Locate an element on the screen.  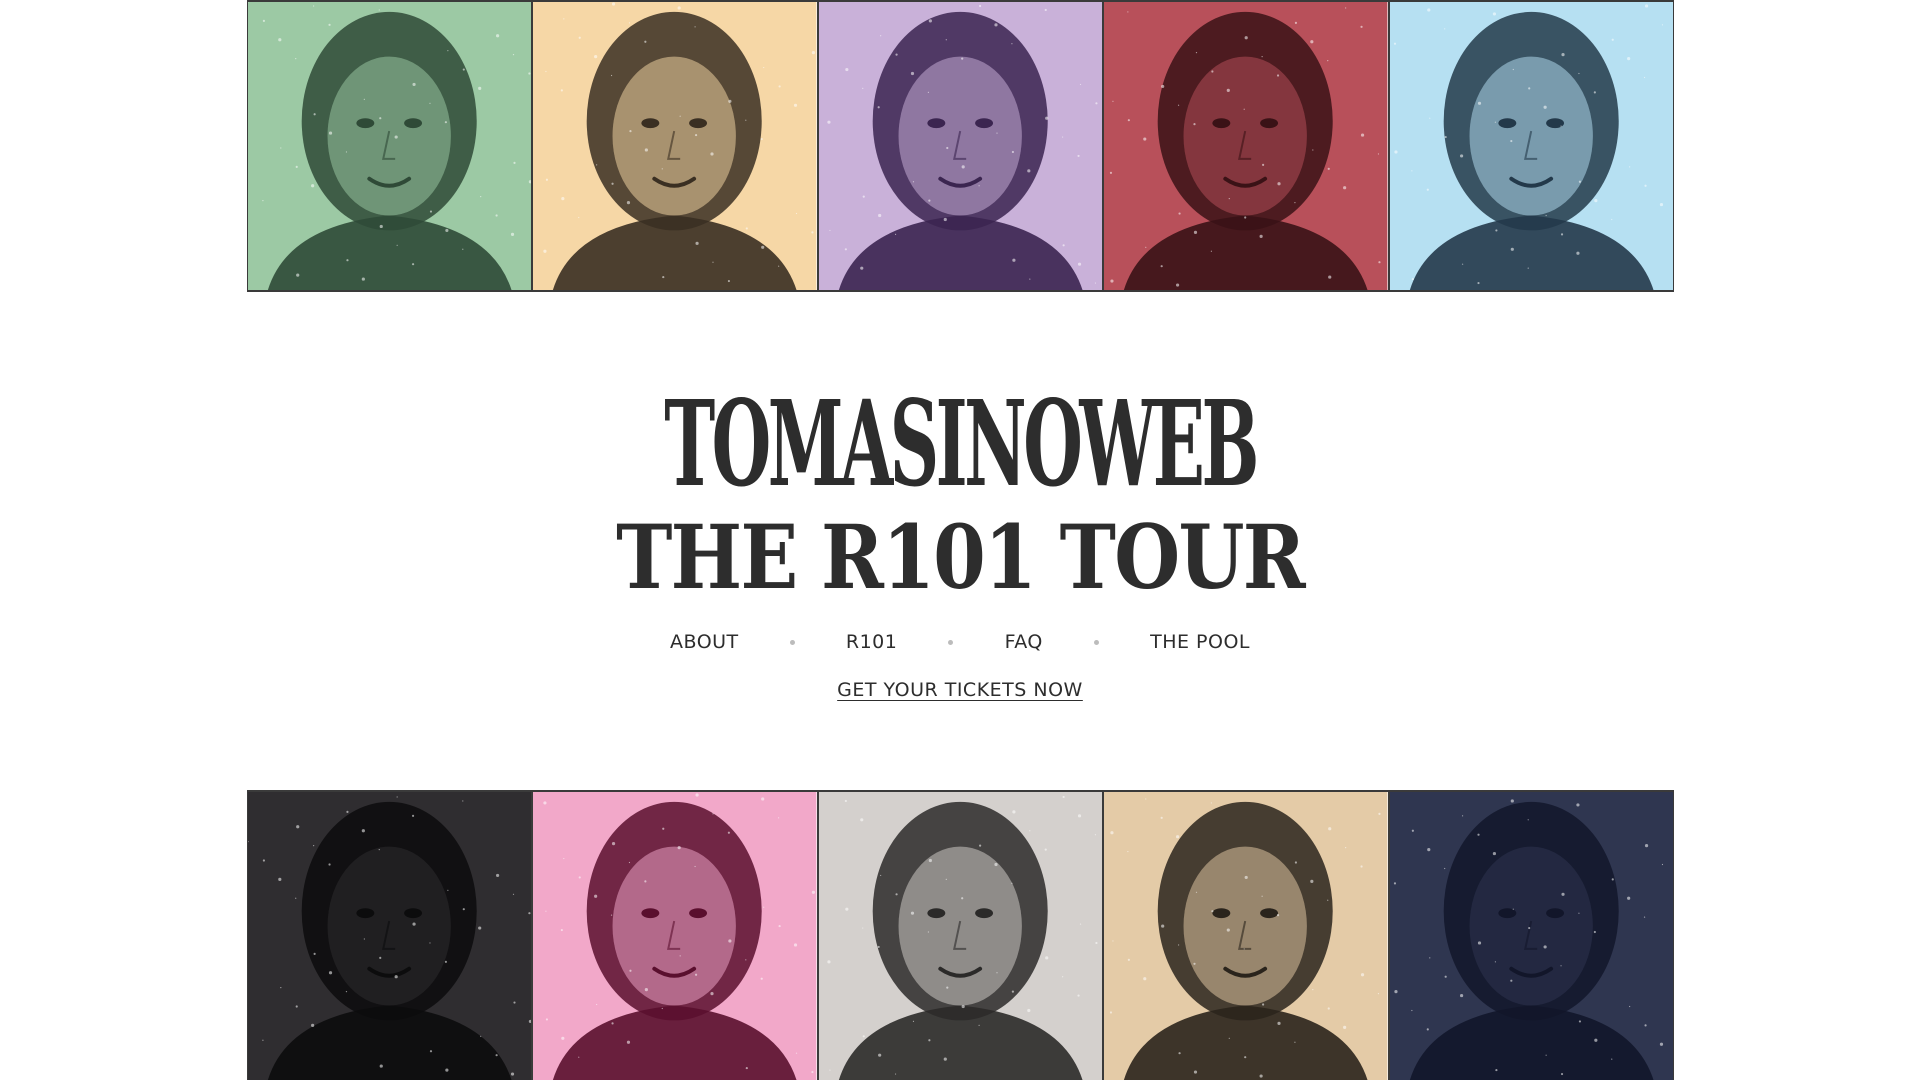
logo-title: TOMASINOWEB is located at coordinates (961, 443).